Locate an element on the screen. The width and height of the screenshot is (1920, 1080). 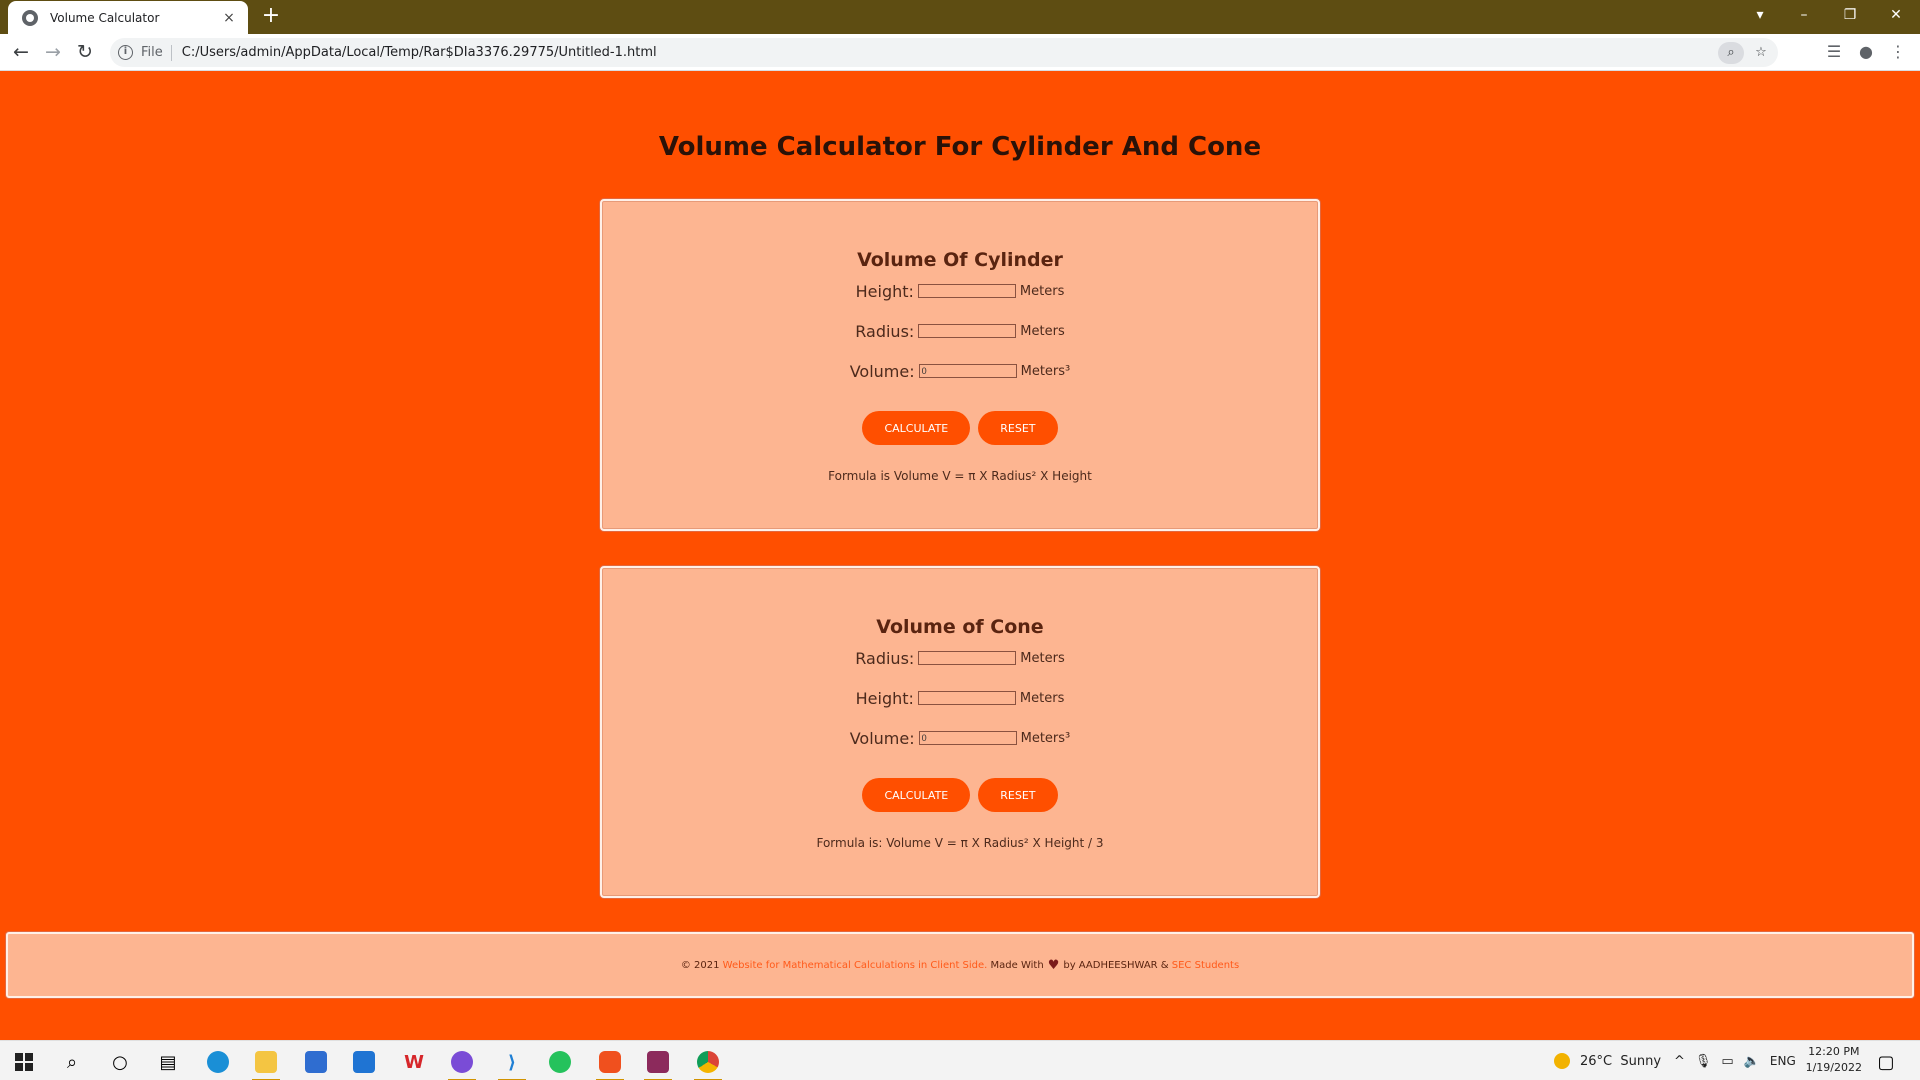
cone-radius-row: Radius: Meters is located at coordinates (960, 658).